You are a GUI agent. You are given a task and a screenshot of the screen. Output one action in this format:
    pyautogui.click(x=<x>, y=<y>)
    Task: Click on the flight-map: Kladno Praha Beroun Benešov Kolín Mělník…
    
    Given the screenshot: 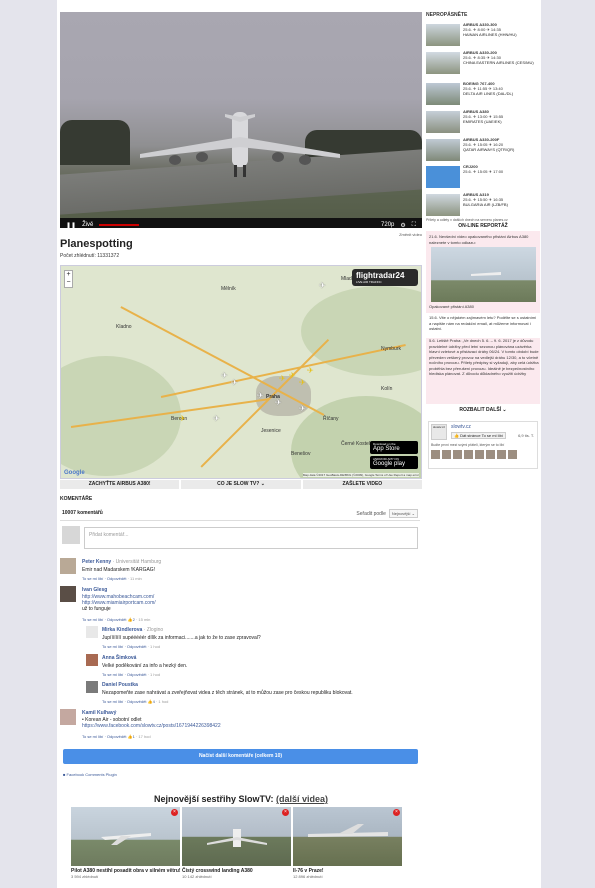 What is the action you would take?
    pyautogui.click(x=241, y=372)
    